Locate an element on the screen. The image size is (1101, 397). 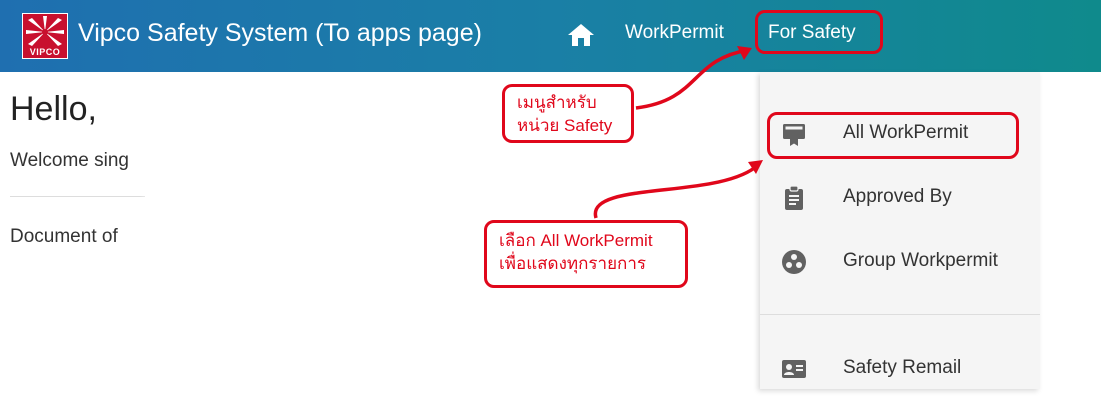
select-callout: เลือก All WorkPermit เพื่อแสดงทุกรายการ is located at coordinates (586, 254).